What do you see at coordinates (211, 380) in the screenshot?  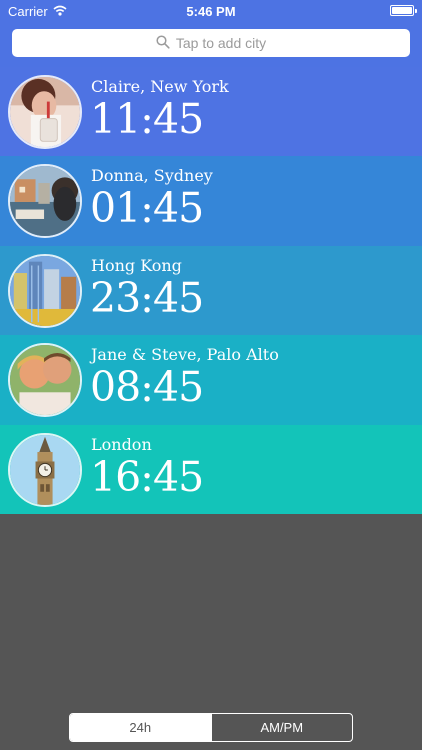 I see `city-row-jane-steve: Jane & Steve, Palo Alto 08:45` at bounding box center [211, 380].